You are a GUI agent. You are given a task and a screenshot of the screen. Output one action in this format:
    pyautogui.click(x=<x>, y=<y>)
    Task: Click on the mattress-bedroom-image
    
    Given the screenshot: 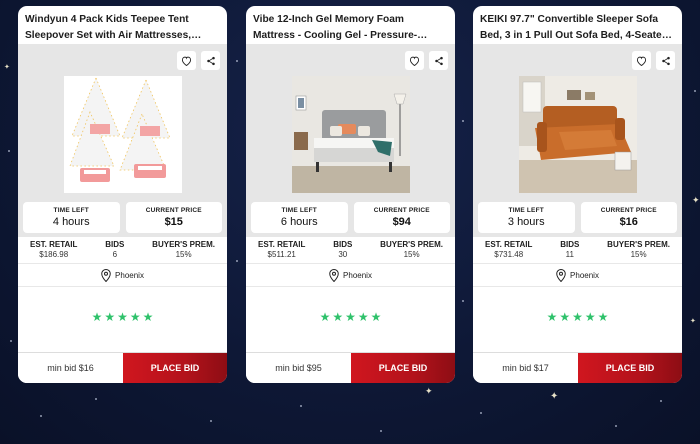 What is the action you would take?
    pyautogui.click(x=350, y=134)
    